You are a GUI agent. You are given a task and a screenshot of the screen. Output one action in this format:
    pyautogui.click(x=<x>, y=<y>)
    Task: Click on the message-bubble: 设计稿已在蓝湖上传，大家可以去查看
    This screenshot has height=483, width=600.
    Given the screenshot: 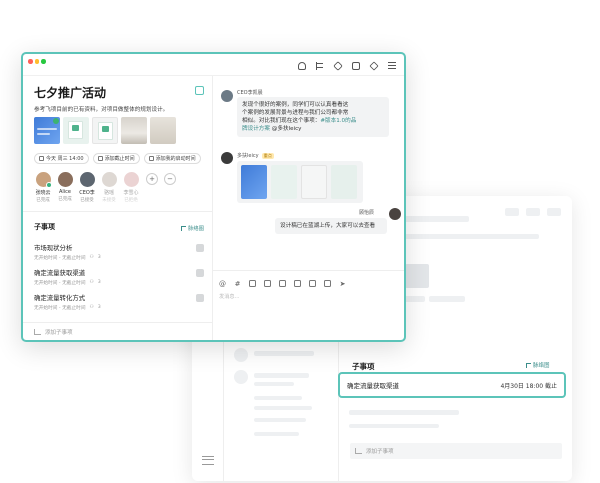 What is the action you would take?
    pyautogui.click(x=331, y=226)
    